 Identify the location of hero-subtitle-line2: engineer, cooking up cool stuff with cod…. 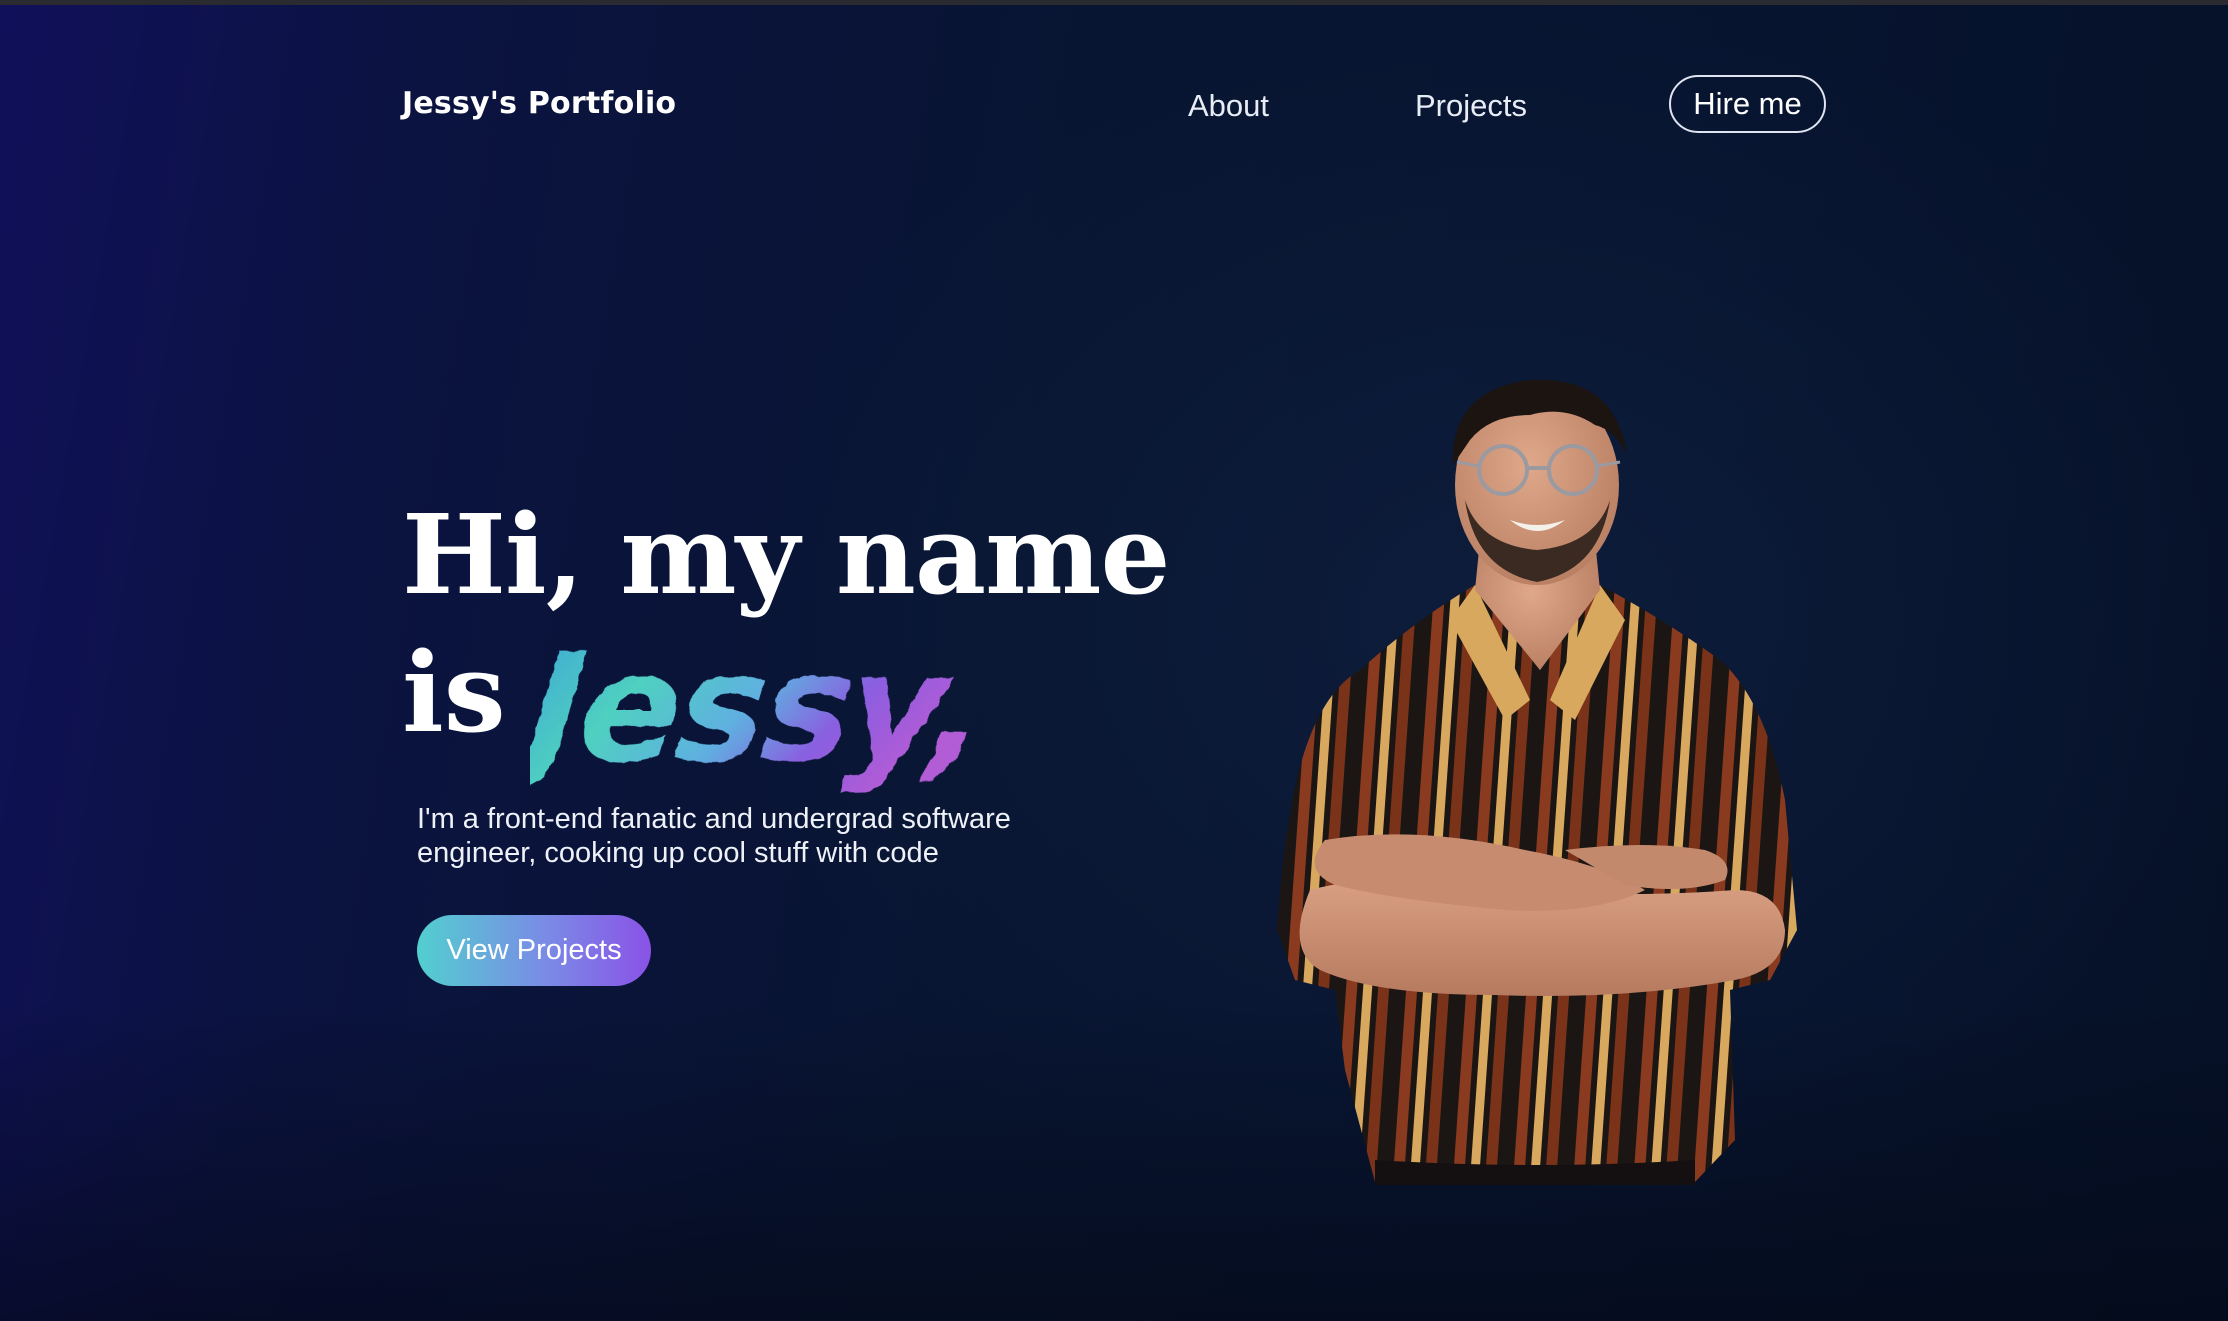
(678, 853).